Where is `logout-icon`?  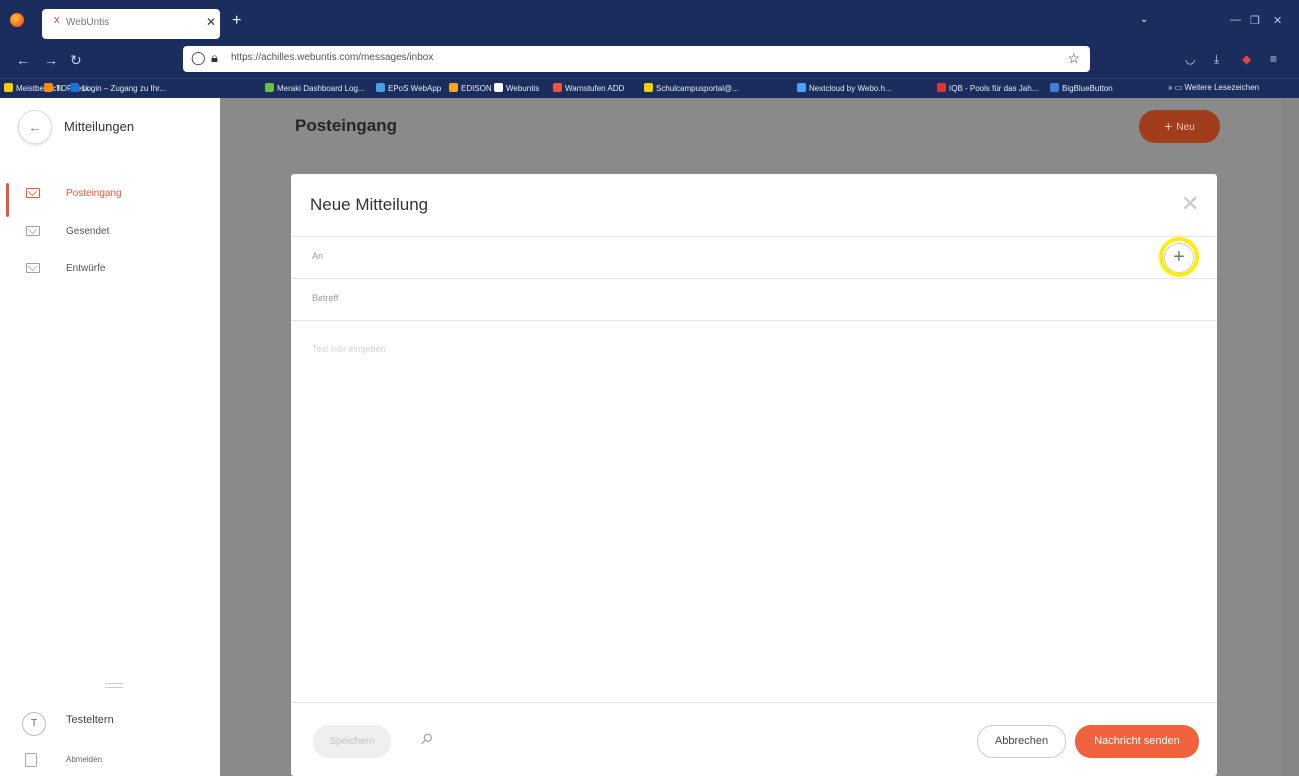 logout-icon is located at coordinates (31, 760).